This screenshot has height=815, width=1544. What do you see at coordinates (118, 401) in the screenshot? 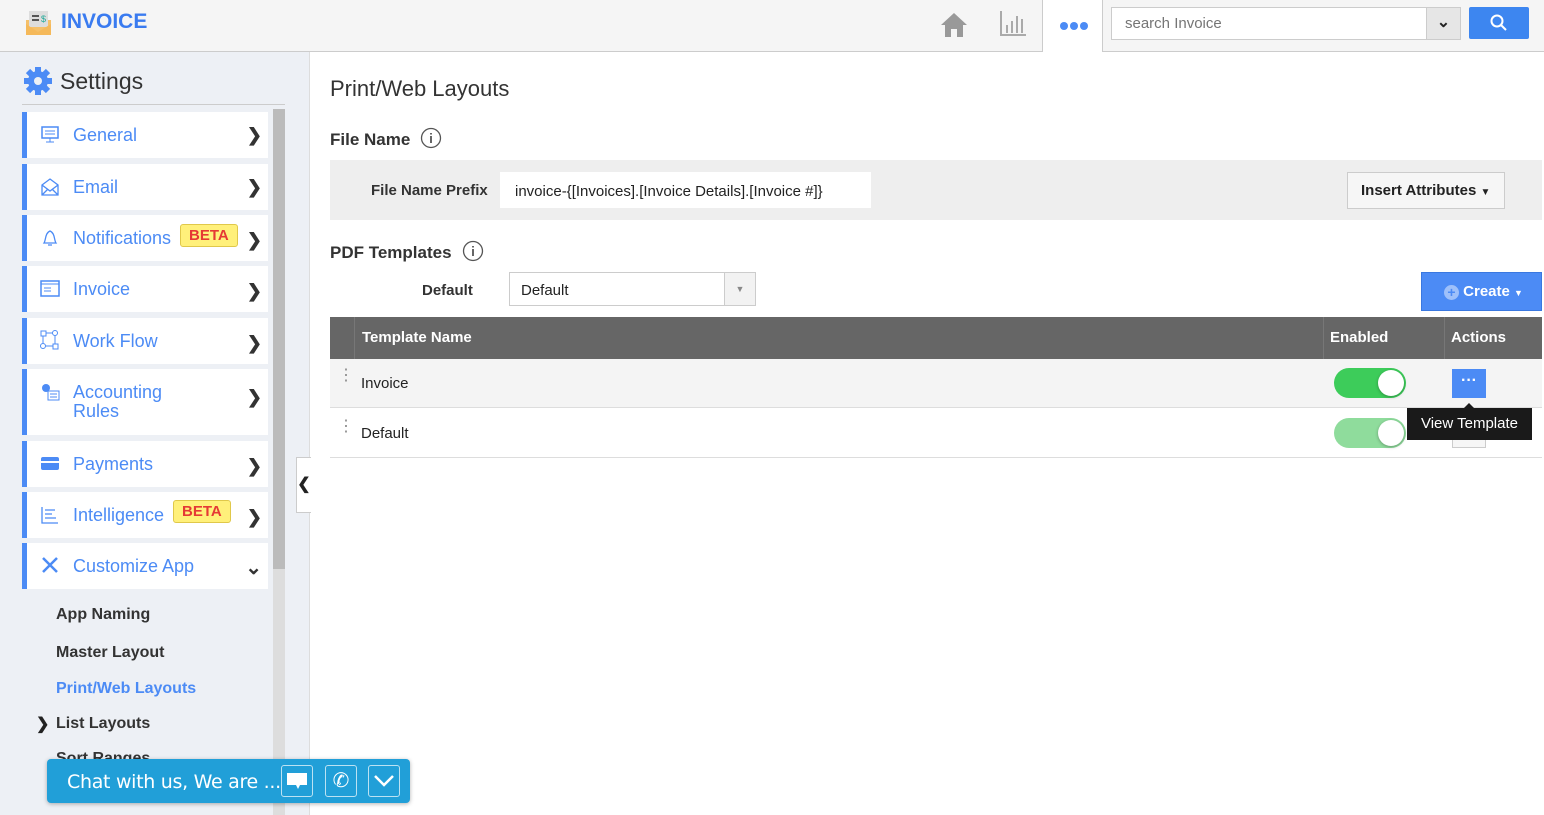
I see `sidebar-item-label: Accounting Rules` at bounding box center [118, 401].